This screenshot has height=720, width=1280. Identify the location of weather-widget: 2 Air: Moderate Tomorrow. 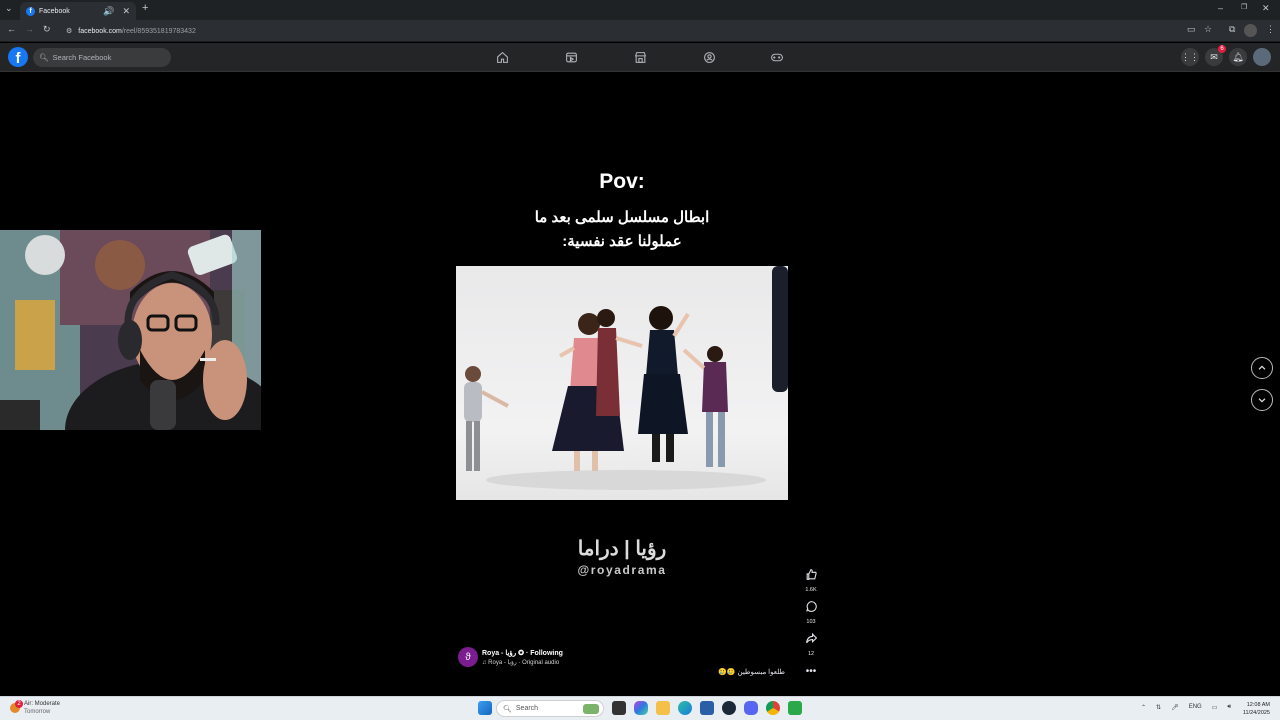
(35, 708).